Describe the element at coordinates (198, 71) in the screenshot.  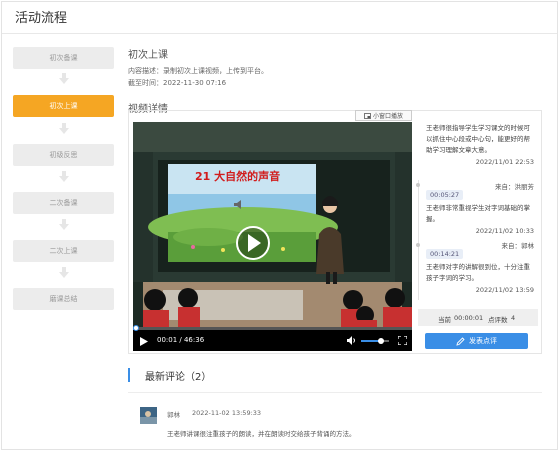
I see `description-text: 内容描述：录制初次上课视频，上传到平台。` at that location.